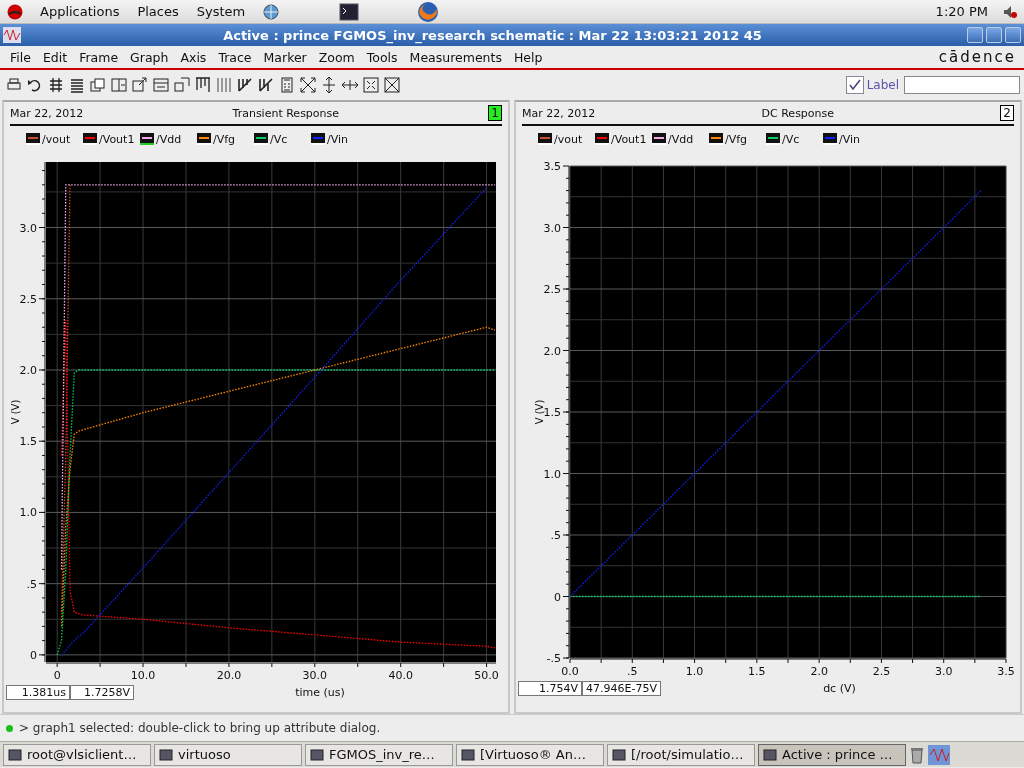  What do you see at coordinates (382, 57) in the screenshot?
I see `menu-item: Tools` at bounding box center [382, 57].